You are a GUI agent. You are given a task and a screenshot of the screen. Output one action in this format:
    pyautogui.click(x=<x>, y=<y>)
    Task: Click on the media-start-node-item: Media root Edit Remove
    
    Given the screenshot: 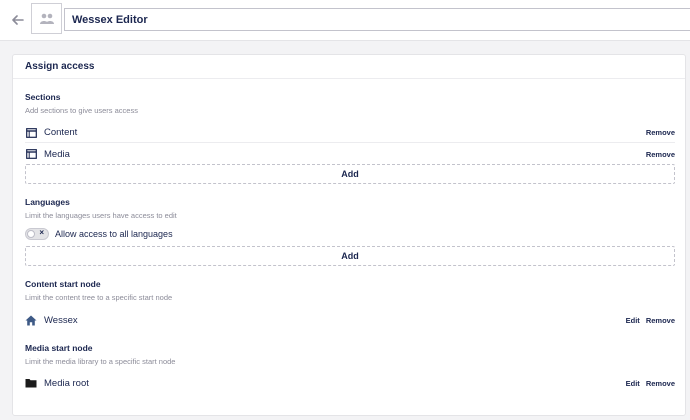 What is the action you would take?
    pyautogui.click(x=350, y=383)
    